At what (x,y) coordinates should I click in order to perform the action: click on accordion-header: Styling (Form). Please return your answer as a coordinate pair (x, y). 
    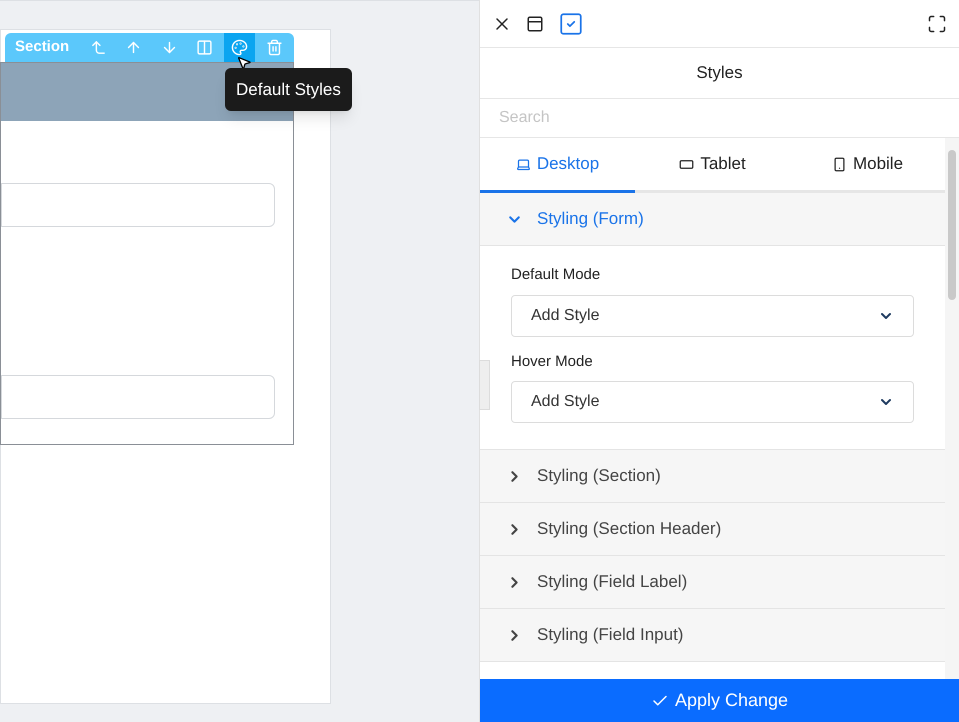
    Looking at the image, I should click on (712, 219).